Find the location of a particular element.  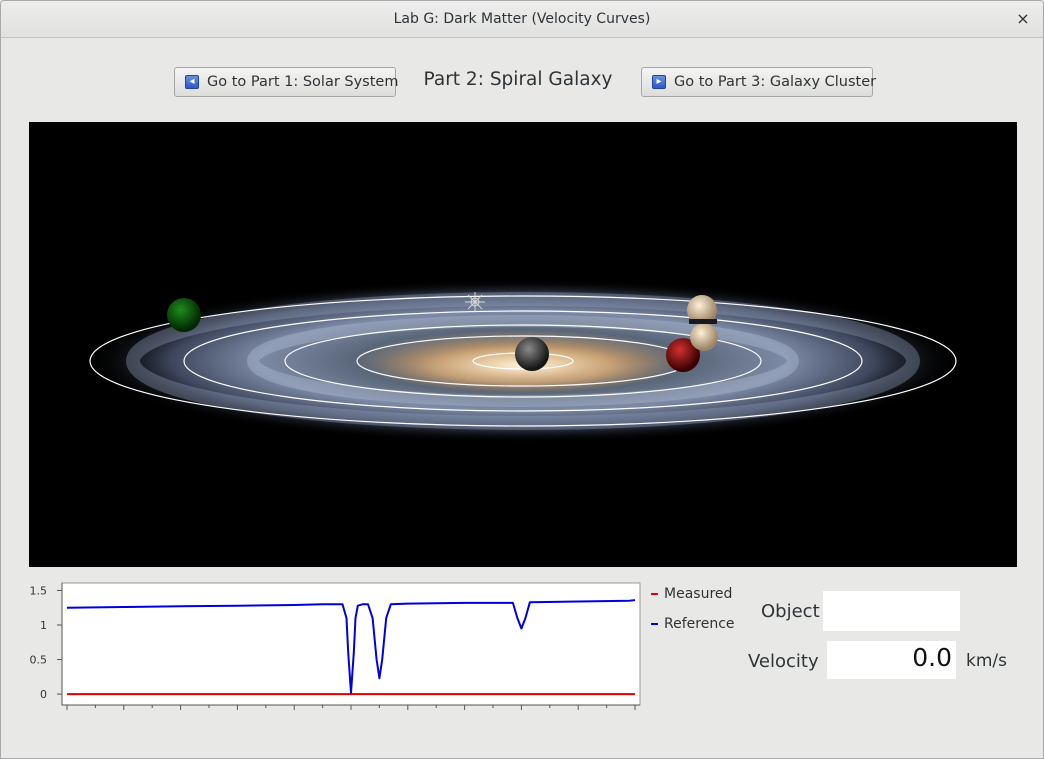

star-cluster-object is located at coordinates (475, 302).